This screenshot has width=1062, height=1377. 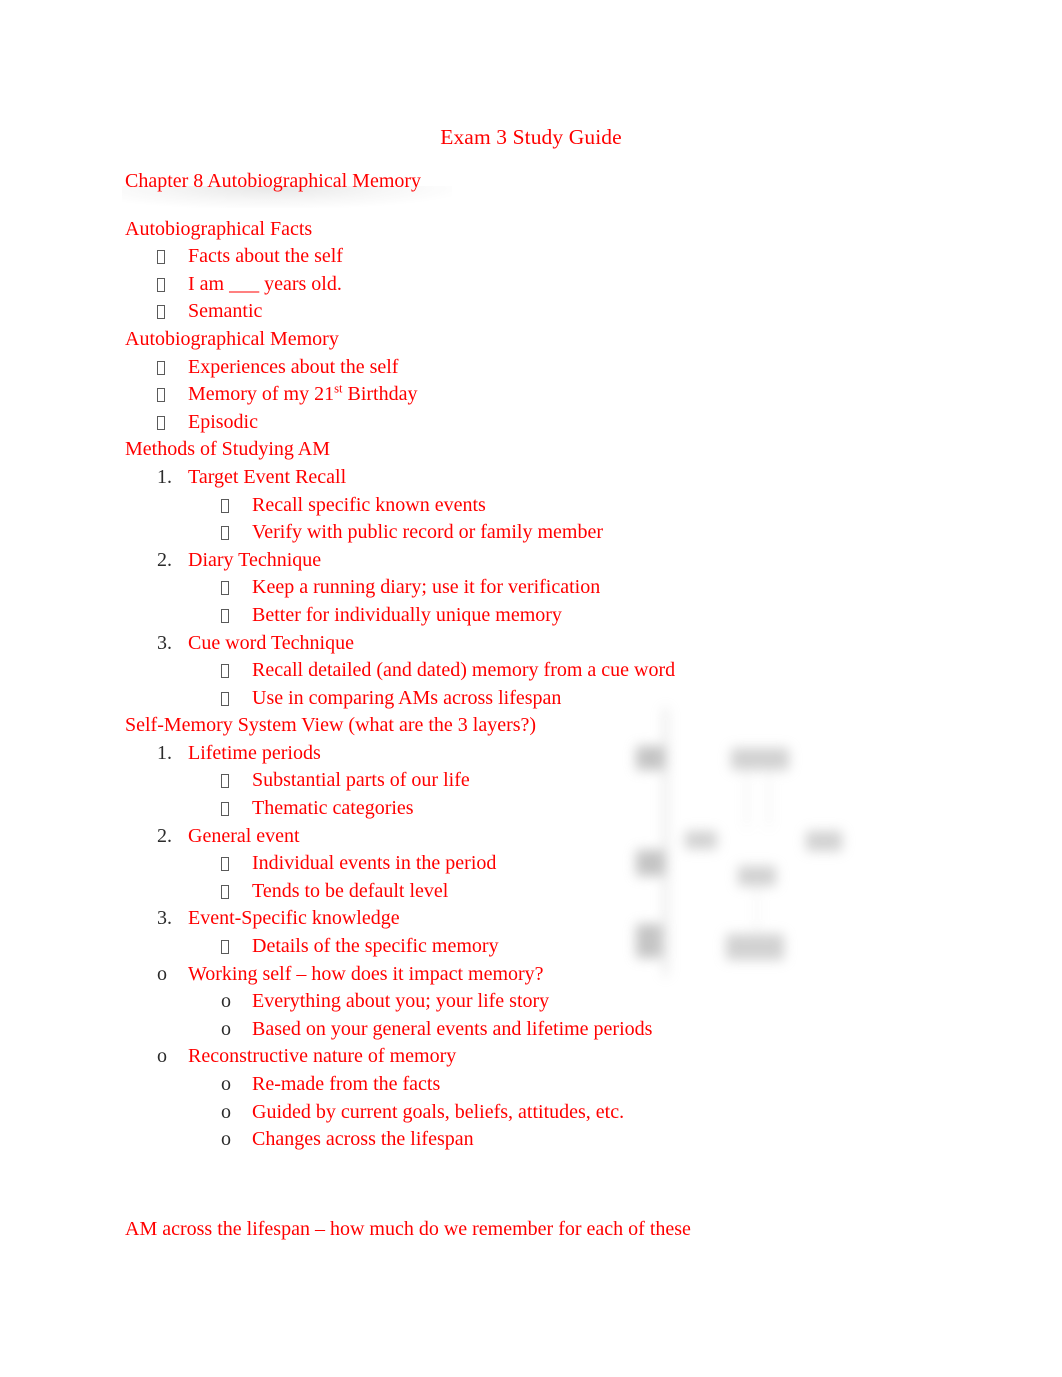 What do you see at coordinates (540, 781) in the screenshot?
I see `list-item: Substantial parts of our life` at bounding box center [540, 781].